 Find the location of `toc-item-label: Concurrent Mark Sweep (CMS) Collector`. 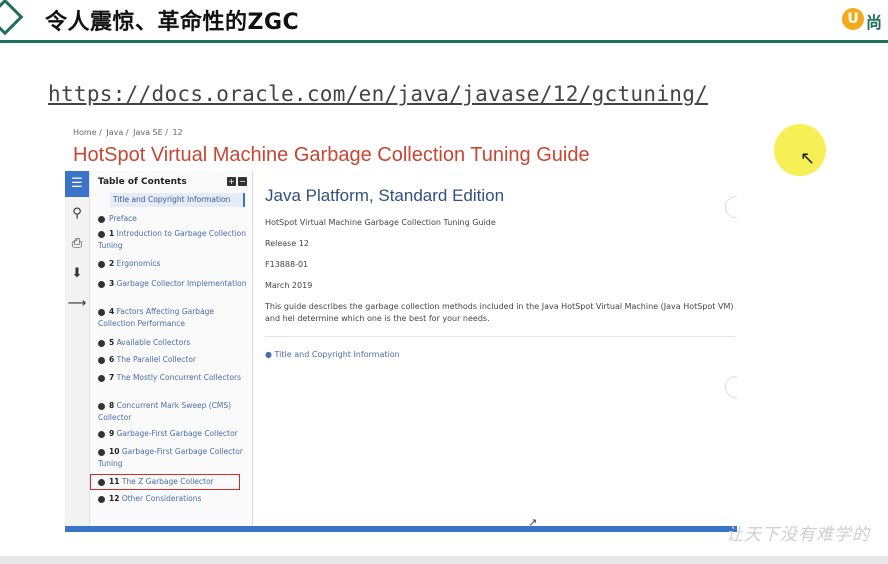

toc-item-label: Concurrent Mark Sweep (CMS) Collector is located at coordinates (165, 411).